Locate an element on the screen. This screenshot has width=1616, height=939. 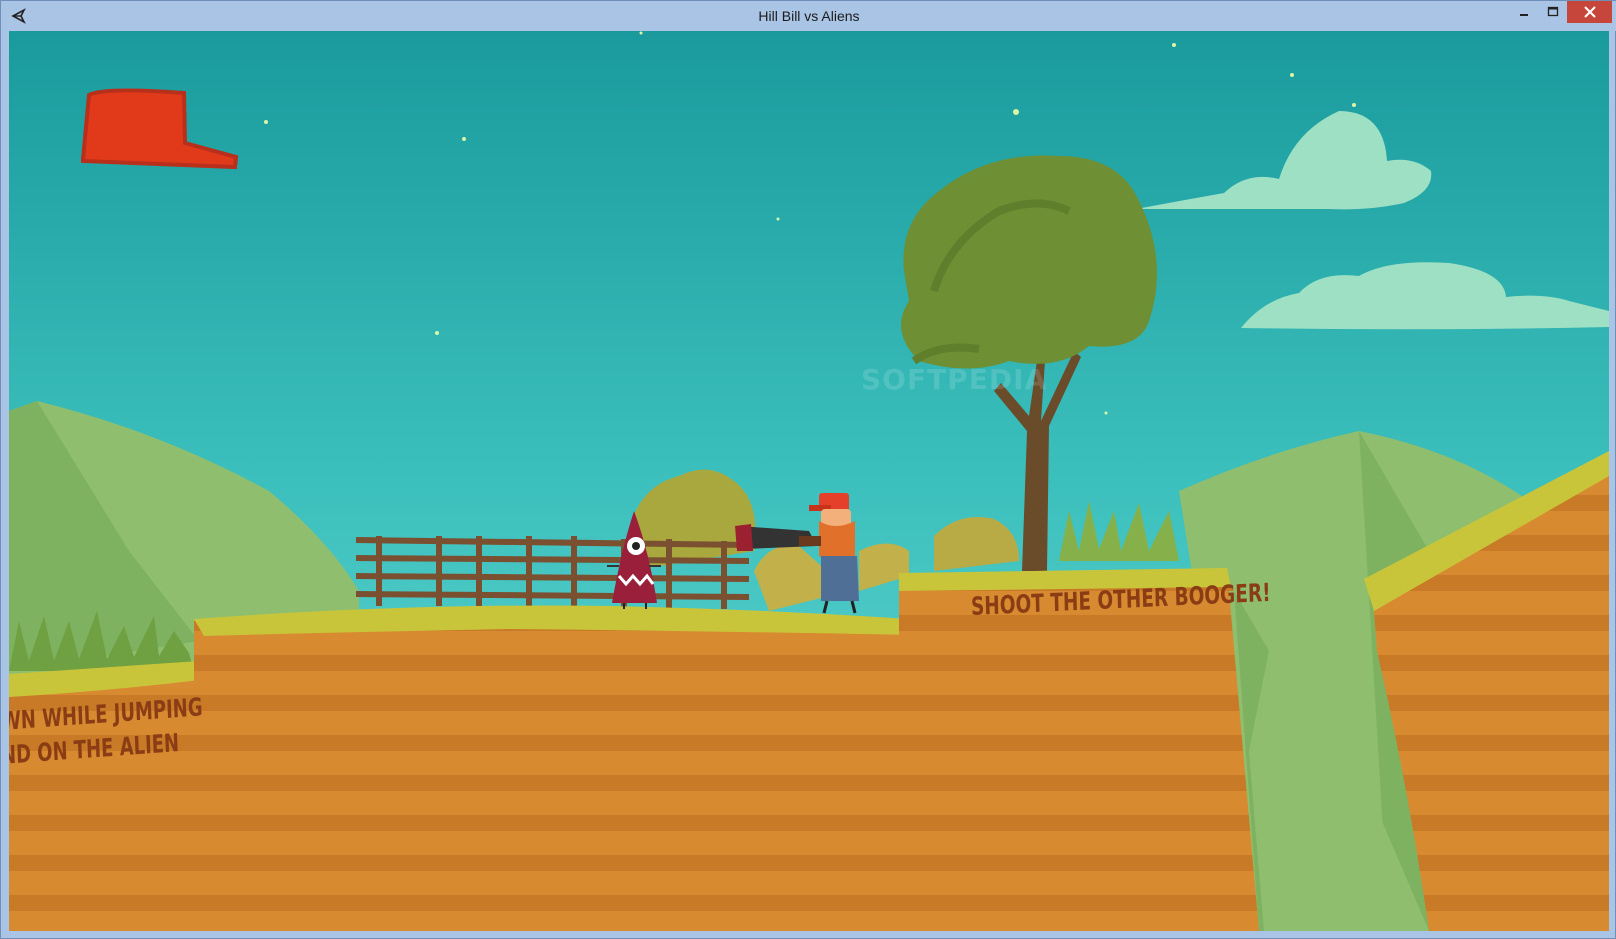
close-button is located at coordinates (1589, 12).